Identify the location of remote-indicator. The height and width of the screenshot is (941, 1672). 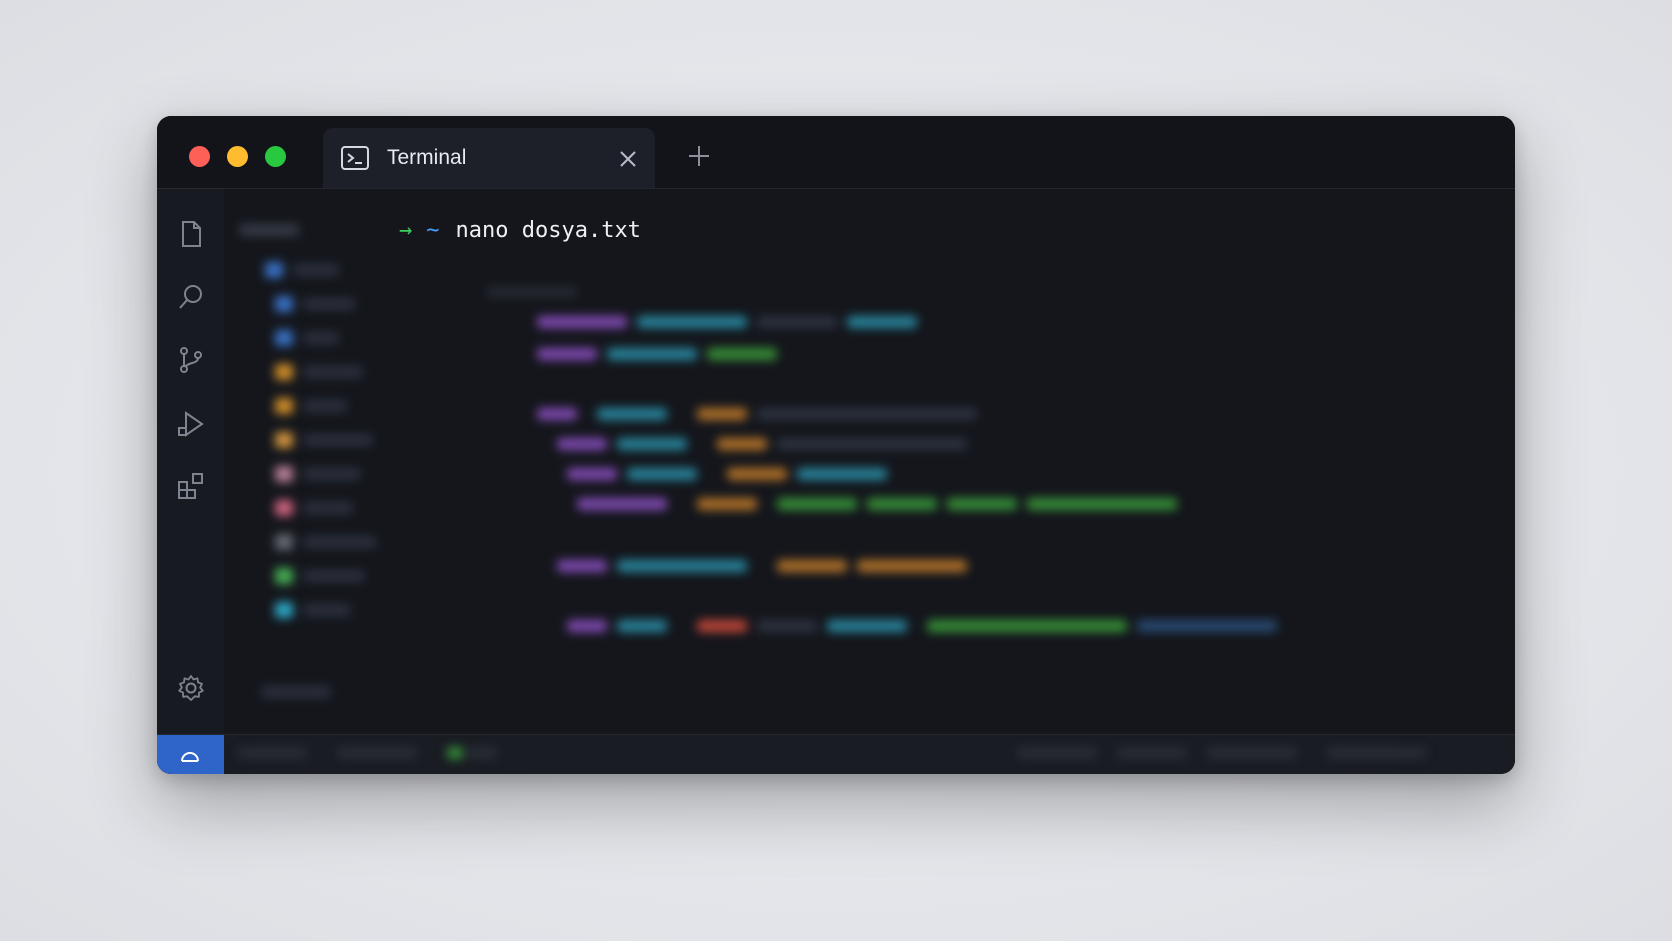
(190, 754).